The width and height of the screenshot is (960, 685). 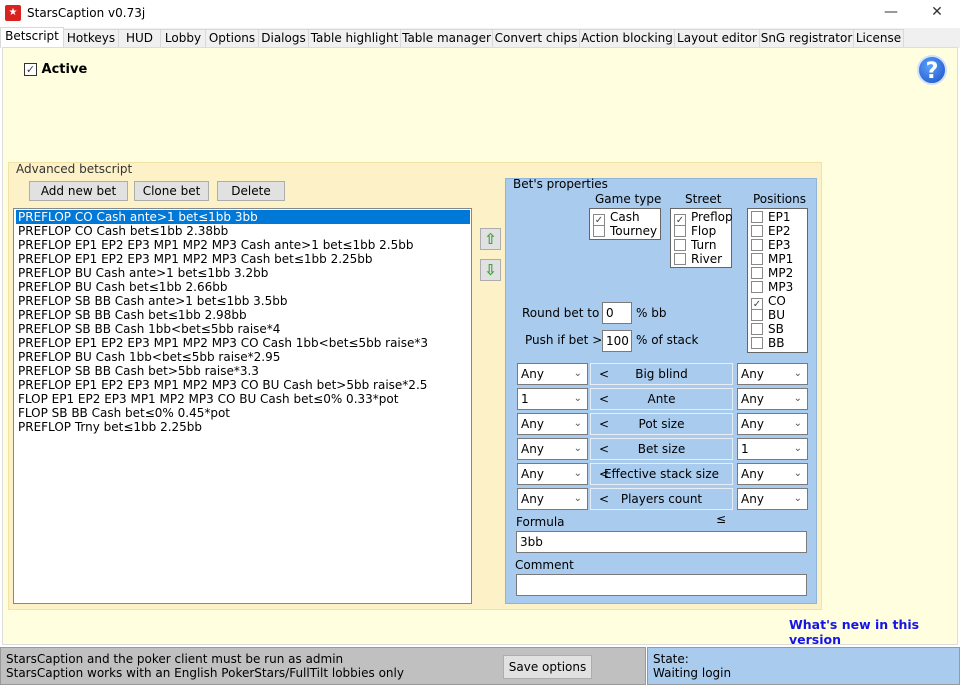 I want to click on add-new-bet-button: Add new bet, so click(x=78, y=191).